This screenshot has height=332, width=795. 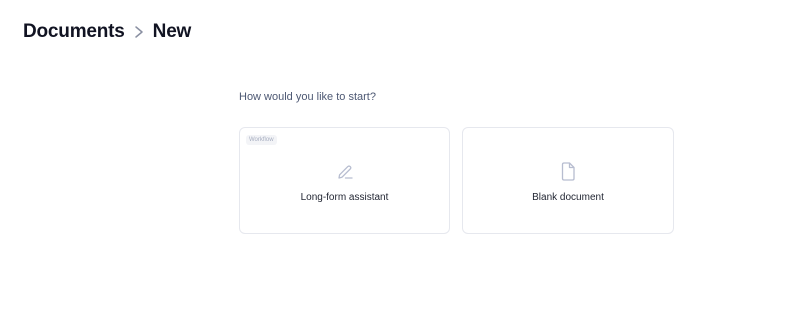 What do you see at coordinates (172, 31) in the screenshot?
I see `breadcrumb-current: New` at bounding box center [172, 31].